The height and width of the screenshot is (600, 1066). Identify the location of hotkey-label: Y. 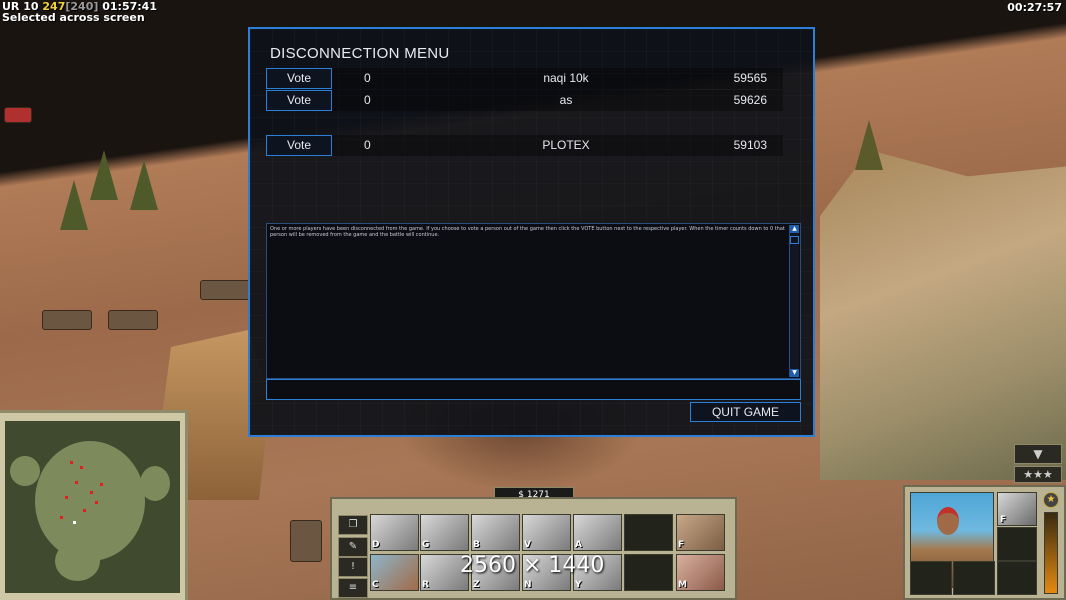
(578, 585).